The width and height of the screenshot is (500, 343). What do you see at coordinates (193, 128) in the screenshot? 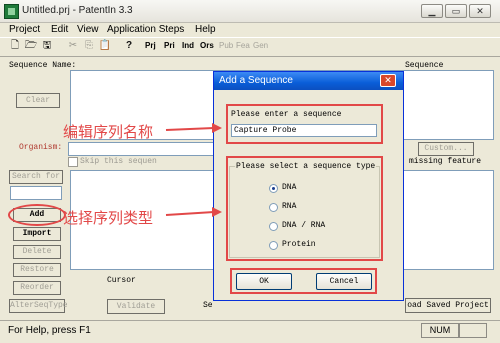
I see `arrow-to-name-box` at bounding box center [193, 128].